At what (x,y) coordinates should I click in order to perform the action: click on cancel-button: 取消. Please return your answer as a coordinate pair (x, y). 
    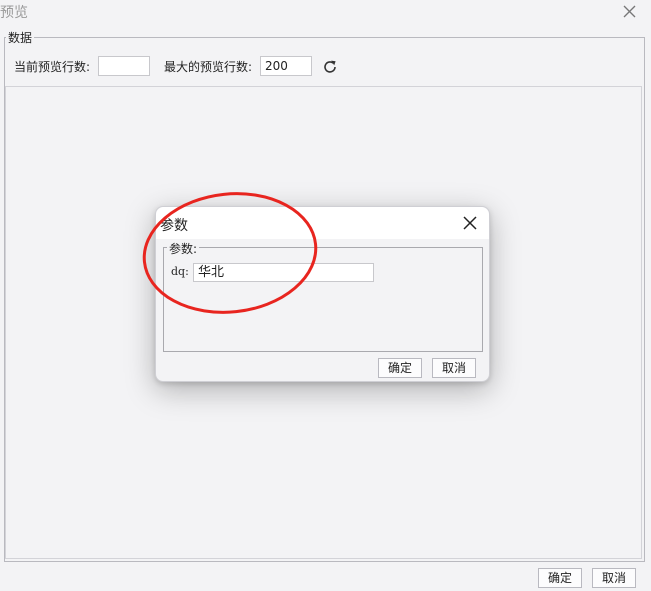
    Looking at the image, I should click on (614, 578).